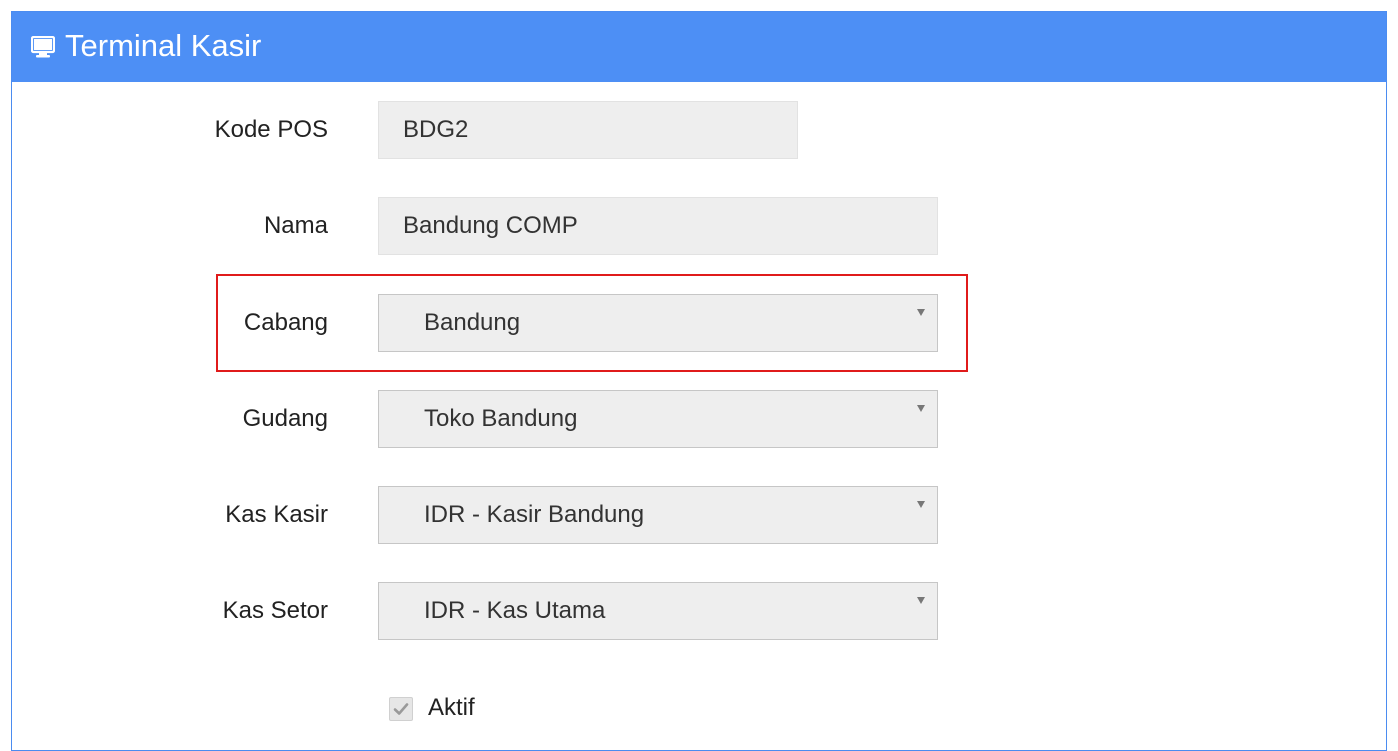 This screenshot has height=751, width=1398. I want to click on gudang-label: Gudang, so click(285, 418).